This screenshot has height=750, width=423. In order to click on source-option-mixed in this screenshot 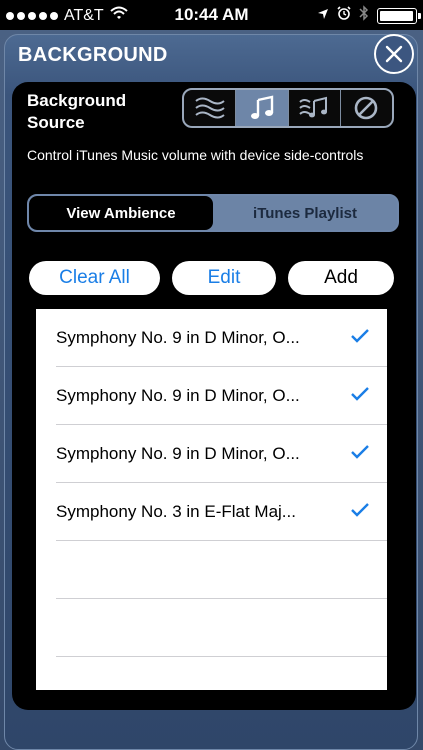, I will do `click(315, 108)`.